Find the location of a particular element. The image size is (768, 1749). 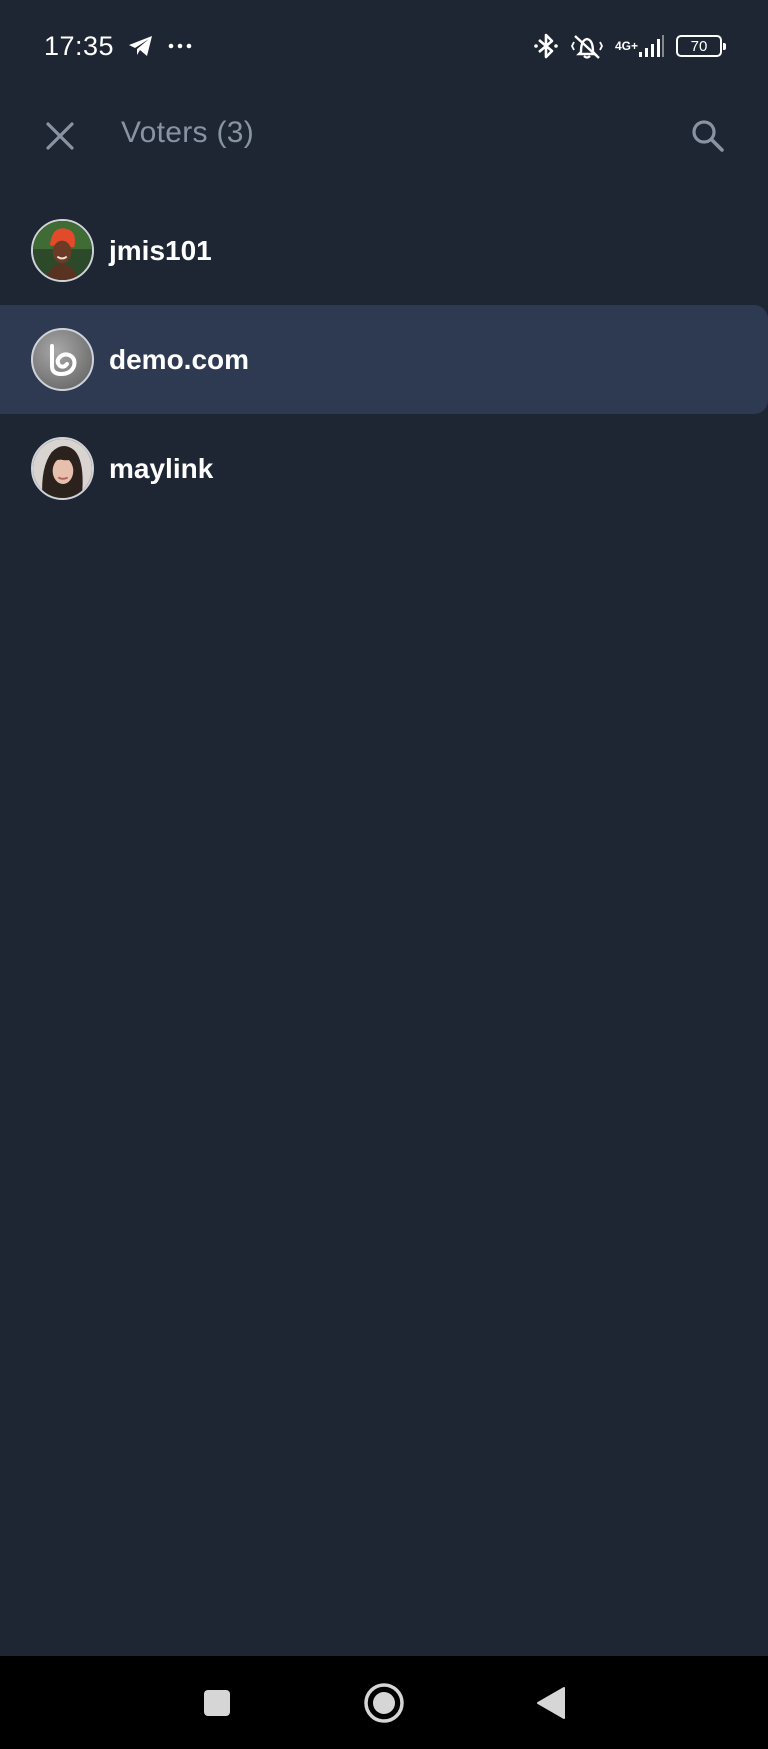

recents-button is located at coordinates (217, 1703).